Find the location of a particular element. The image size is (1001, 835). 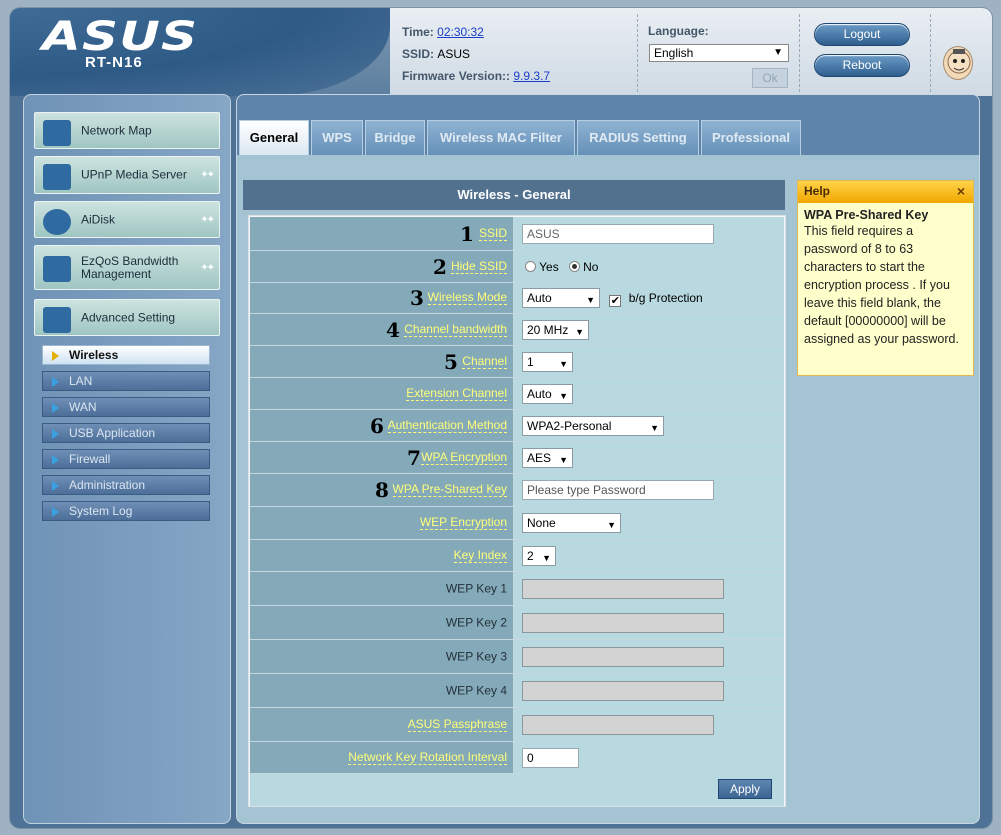

language-label: Language: is located at coordinates (678, 31).